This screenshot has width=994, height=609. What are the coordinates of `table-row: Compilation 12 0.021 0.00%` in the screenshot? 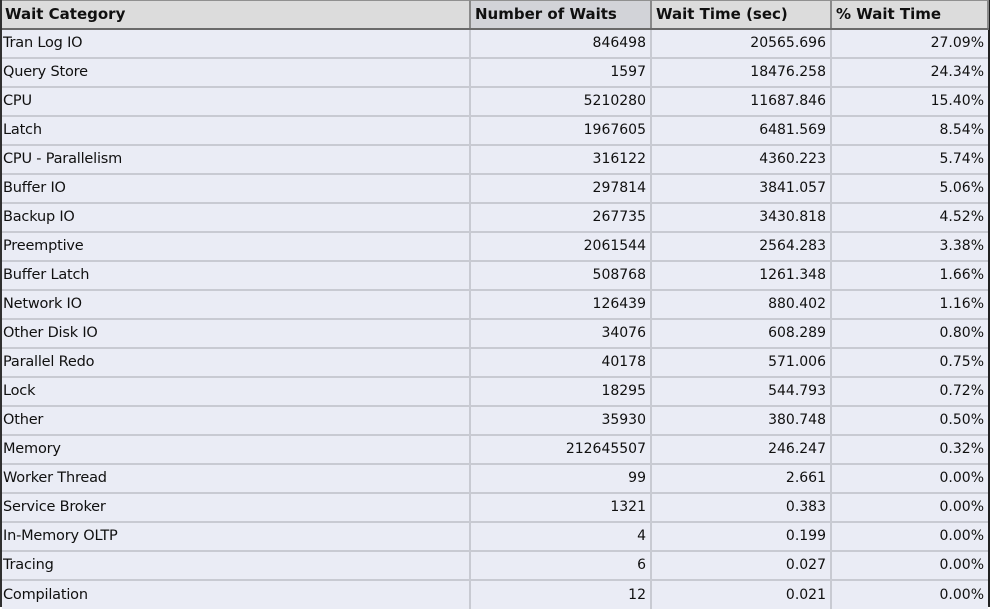 It's located at (495, 594).